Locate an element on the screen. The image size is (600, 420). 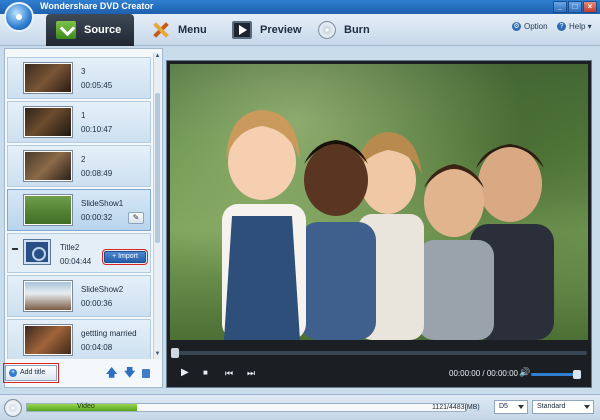
add-icon: + is located at coordinates (13, 373).